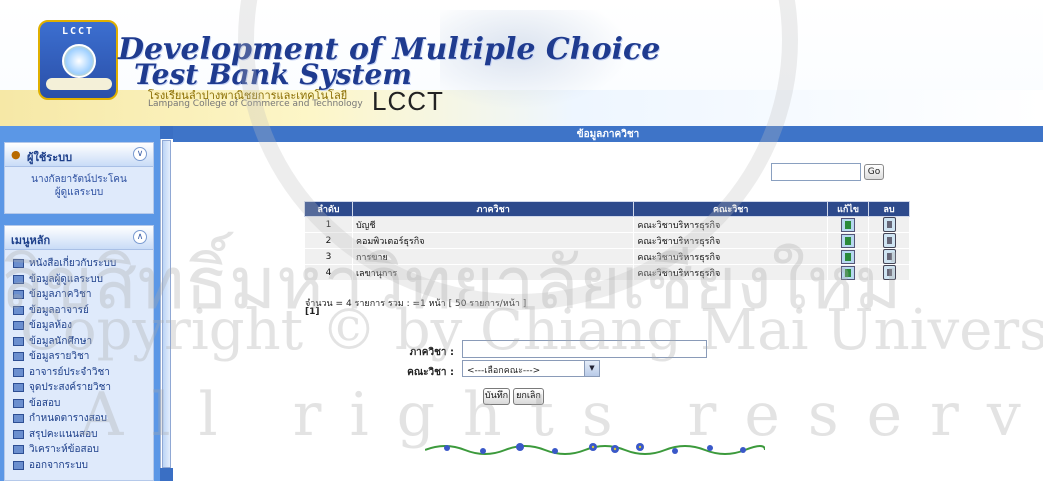 The width and height of the screenshot is (1043, 481). Describe the element at coordinates (69, 372) in the screenshot. I see `menu-item-label: อาจารย์ประจำวิชา` at that location.